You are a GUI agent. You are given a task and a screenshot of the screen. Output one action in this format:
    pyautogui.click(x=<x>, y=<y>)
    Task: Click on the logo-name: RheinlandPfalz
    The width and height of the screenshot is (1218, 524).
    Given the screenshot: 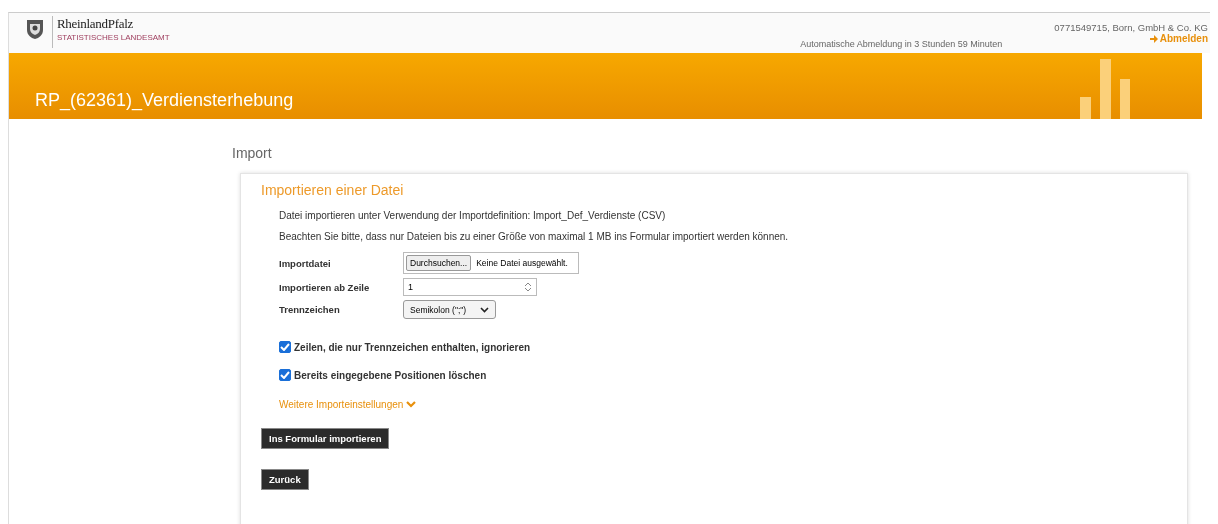 What is the action you would take?
    pyautogui.click(x=95, y=24)
    